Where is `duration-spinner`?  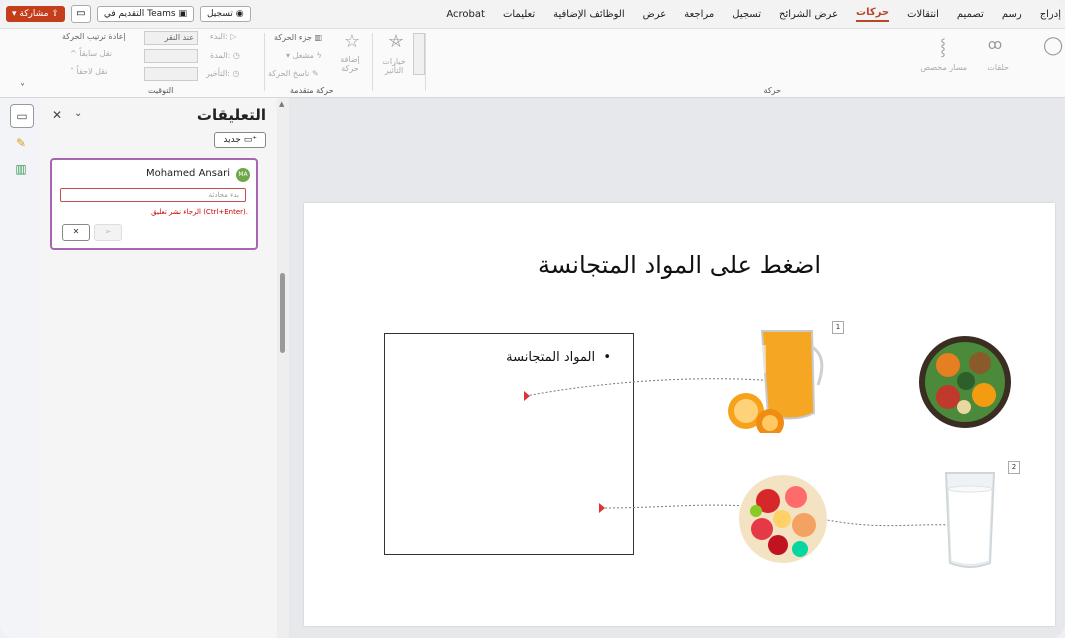
duration-spinner is located at coordinates (171, 56).